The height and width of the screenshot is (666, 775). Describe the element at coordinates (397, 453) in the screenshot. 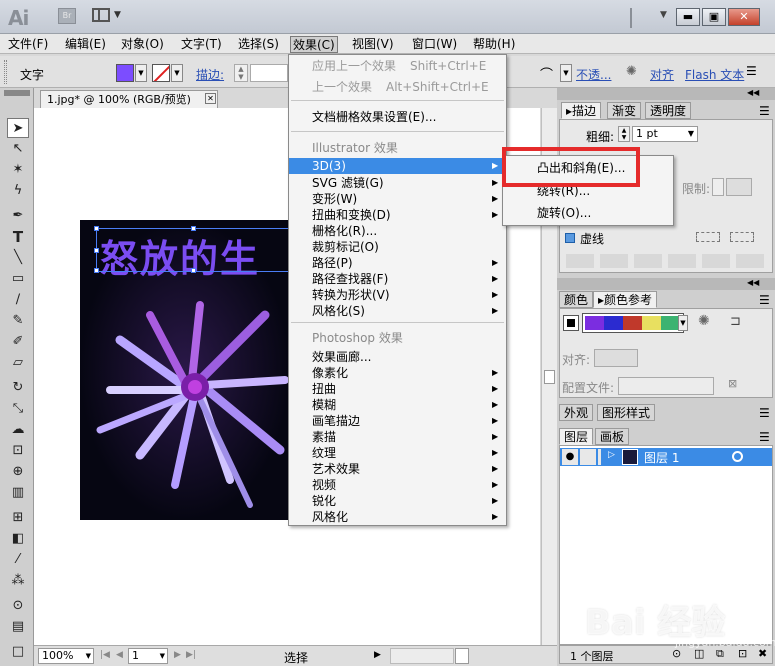

I see `menu-texture: 纹理 ▶` at that location.